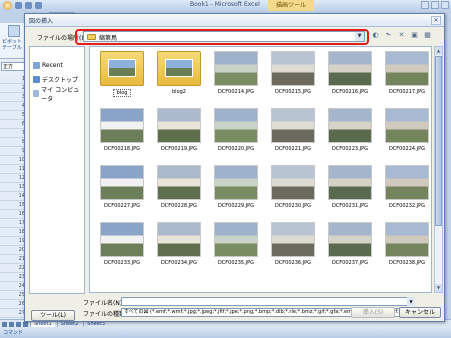 The height and width of the screenshot is (338, 451). I want to click on folder-preview, so click(122, 68).